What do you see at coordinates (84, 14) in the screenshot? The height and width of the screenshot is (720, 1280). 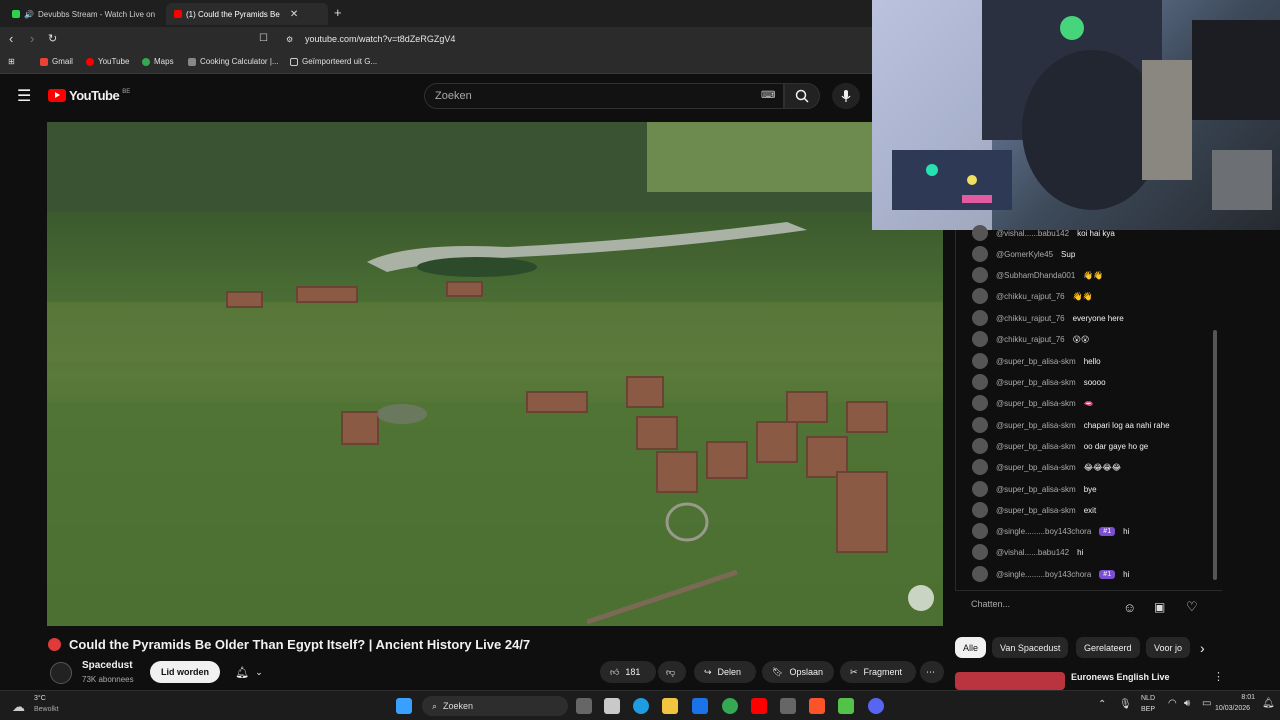 I see `browser-tab: 🔊 Devubbs Stream - Watch Live on` at bounding box center [84, 14].